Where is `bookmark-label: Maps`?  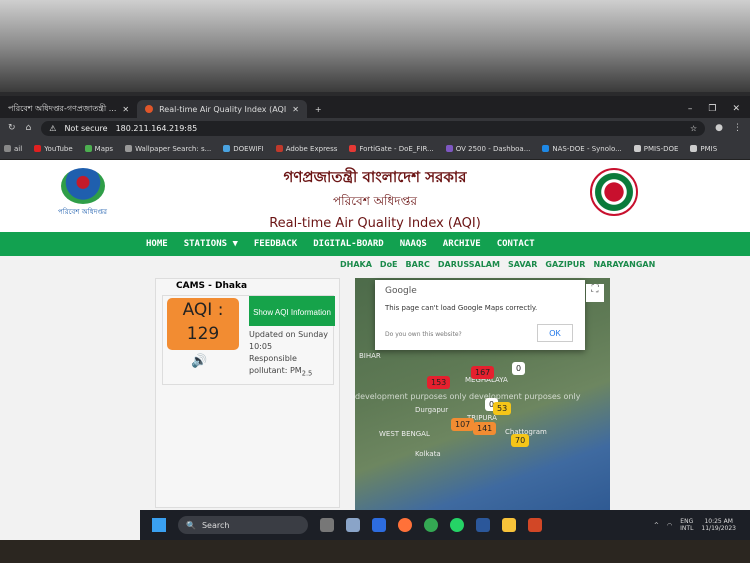 bookmark-label: Maps is located at coordinates (104, 148).